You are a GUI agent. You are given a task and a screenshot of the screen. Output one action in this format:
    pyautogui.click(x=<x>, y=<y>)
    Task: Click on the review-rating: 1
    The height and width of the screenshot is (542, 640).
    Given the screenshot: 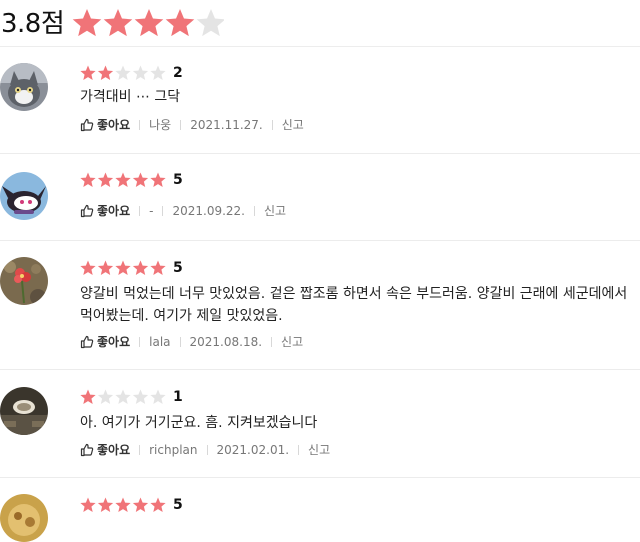 What is the action you would take?
    pyautogui.click(x=178, y=397)
    